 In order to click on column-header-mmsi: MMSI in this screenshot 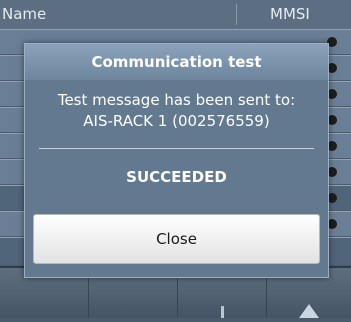, I will do `click(290, 14)`.